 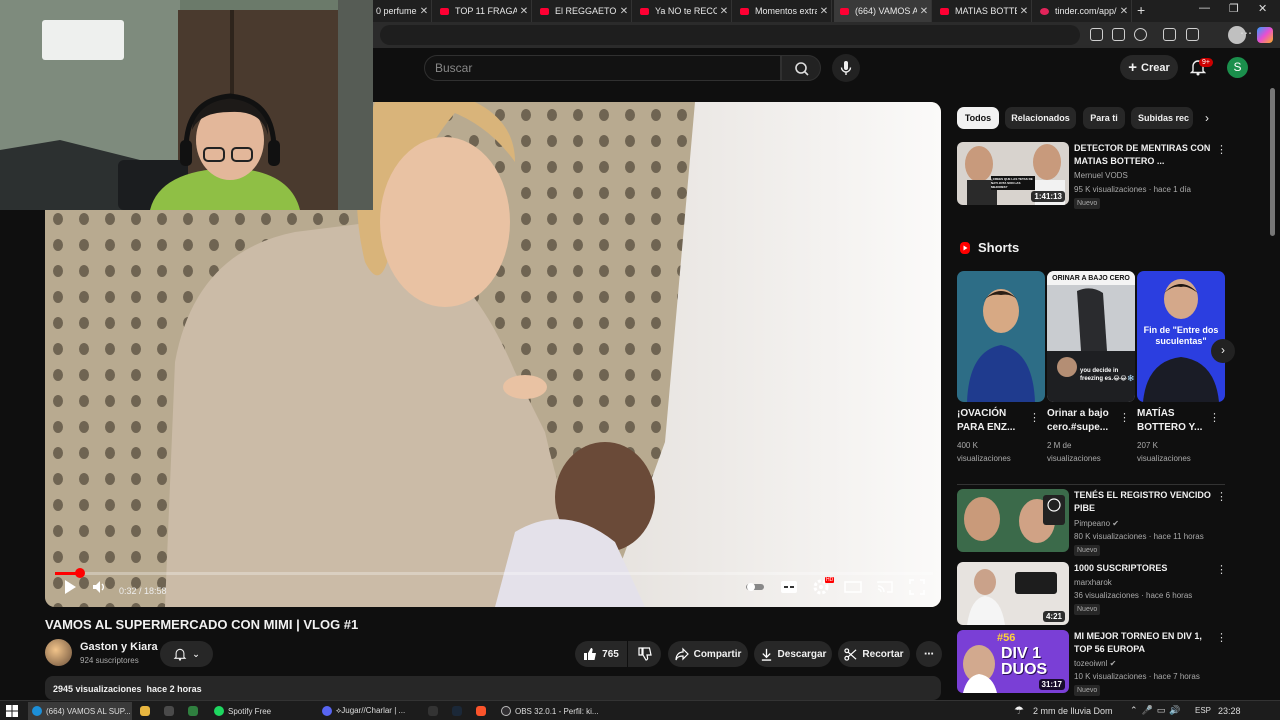 What do you see at coordinates (846, 68) in the screenshot?
I see `voice-search-button` at bounding box center [846, 68].